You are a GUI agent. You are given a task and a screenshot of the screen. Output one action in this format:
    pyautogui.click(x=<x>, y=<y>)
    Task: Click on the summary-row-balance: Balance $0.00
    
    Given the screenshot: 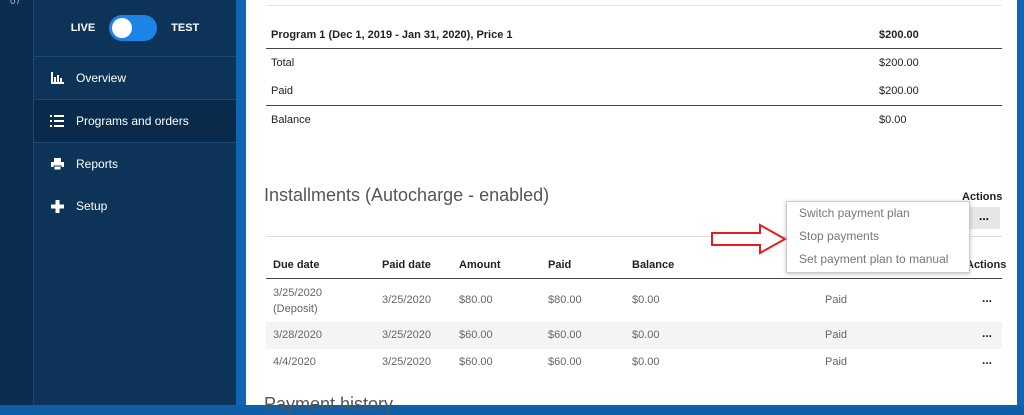 What is the action you would take?
    pyautogui.click(x=634, y=120)
    